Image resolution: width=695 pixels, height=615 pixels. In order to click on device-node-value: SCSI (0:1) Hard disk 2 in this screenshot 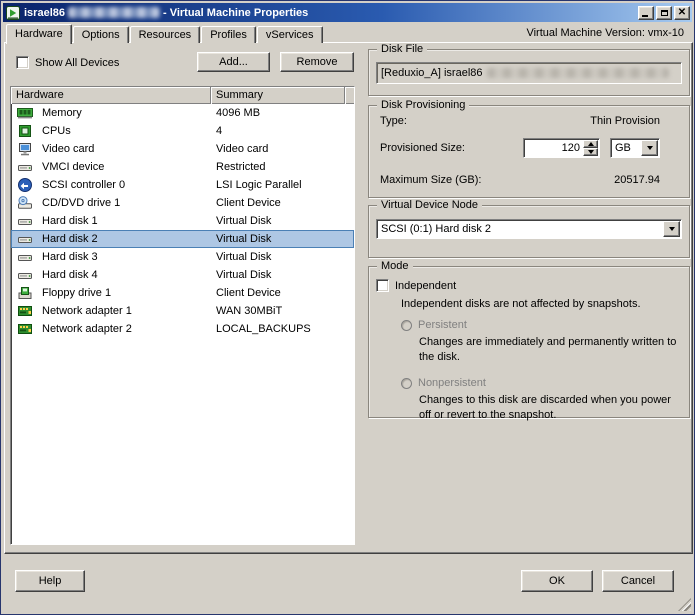, I will do `click(436, 229)`.